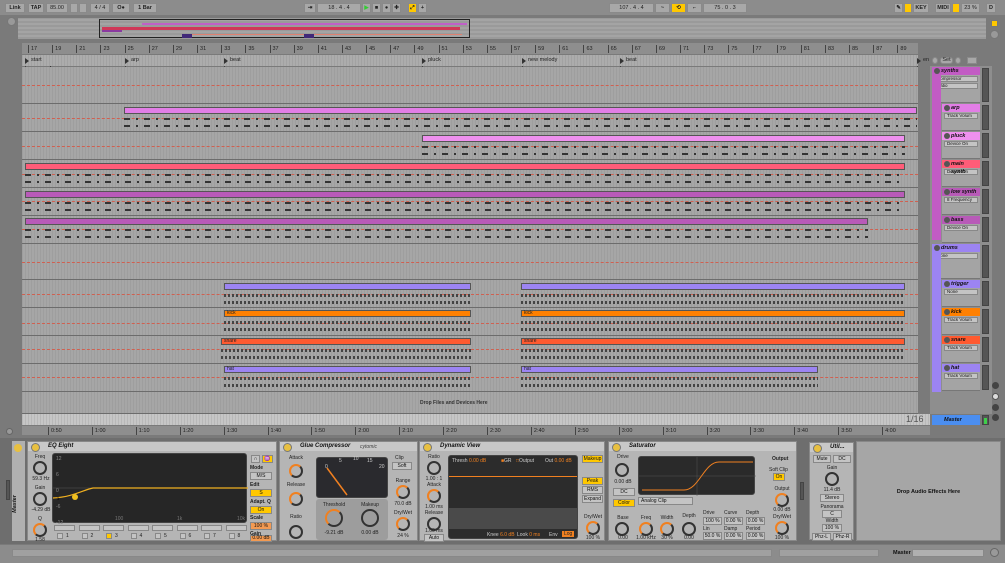 This screenshot has height=563, width=1005. Describe the element at coordinates (943, 8) in the screenshot. I see `midi-map-button: MIDI` at that location.